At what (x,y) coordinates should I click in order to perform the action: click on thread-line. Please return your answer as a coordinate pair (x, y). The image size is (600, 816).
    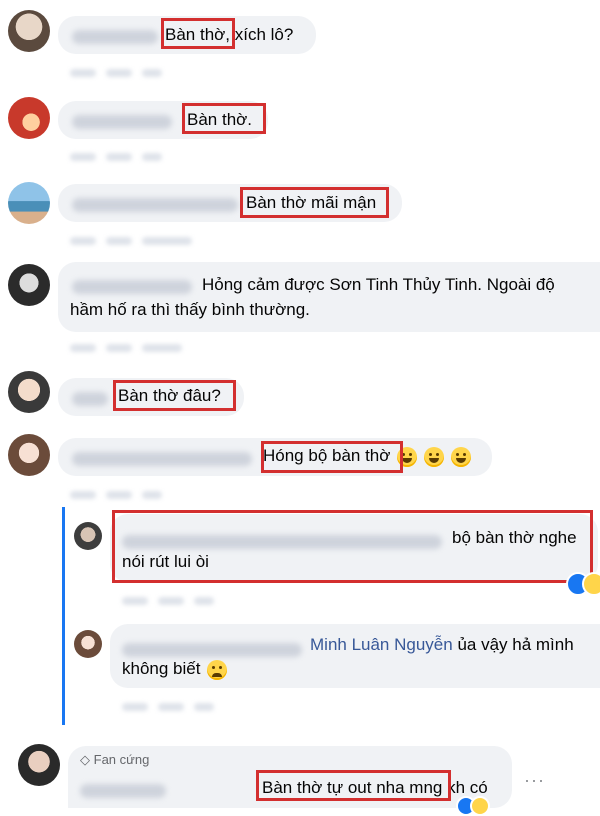
    Looking at the image, I should click on (63, 616).